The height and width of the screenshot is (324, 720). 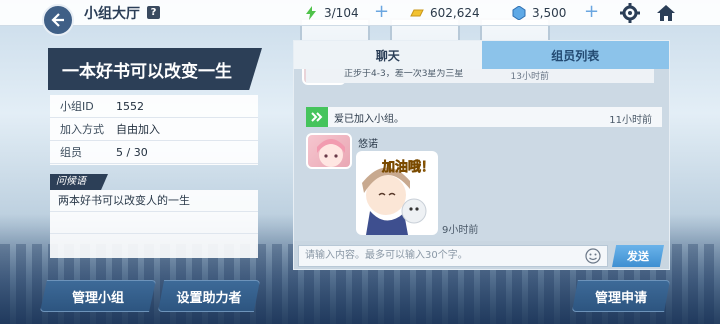 I want to click on help-button: ?, so click(x=153, y=12).